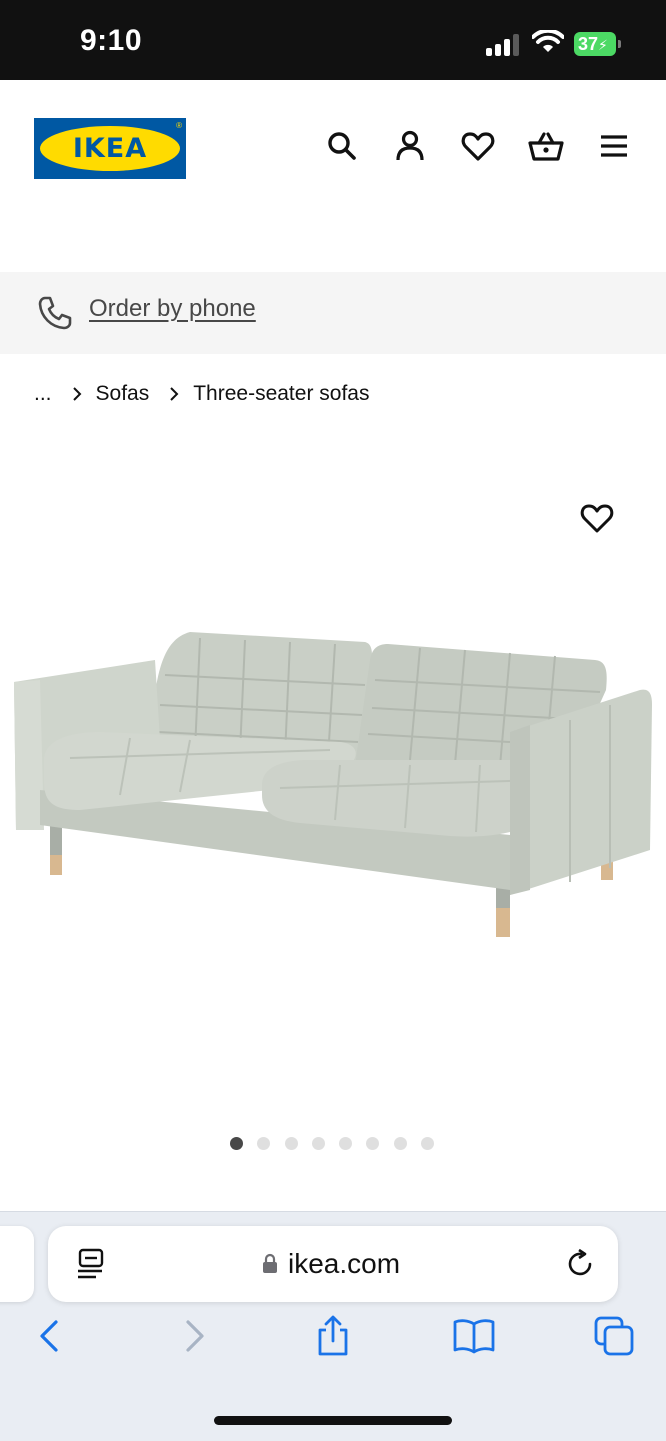  What do you see at coordinates (123, 394) in the screenshot?
I see `breadcrumb-item-sofas: Sofas` at bounding box center [123, 394].